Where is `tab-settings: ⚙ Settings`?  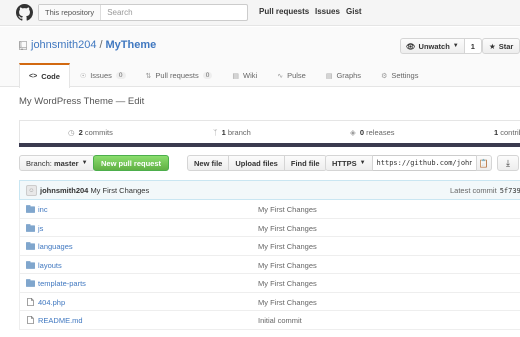
tab-settings: ⚙ Settings is located at coordinates (399, 75).